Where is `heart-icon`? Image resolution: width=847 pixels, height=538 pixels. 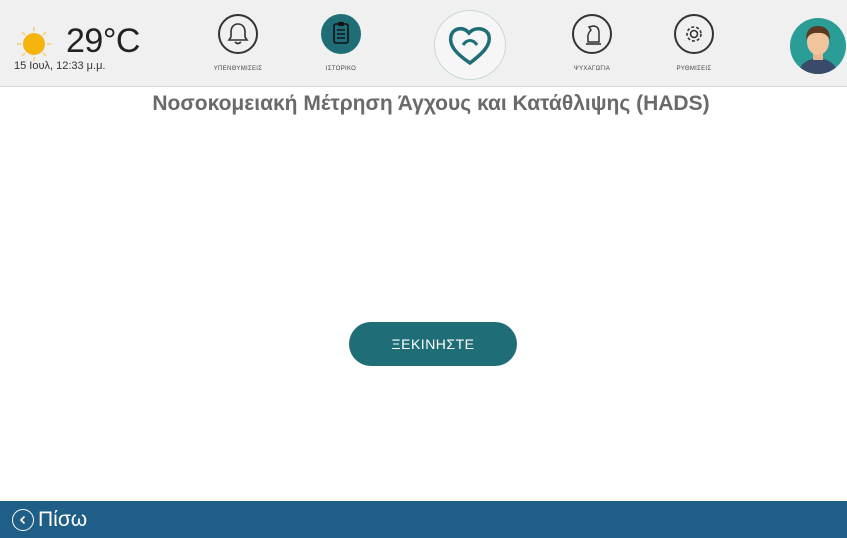
heart-icon is located at coordinates (470, 46).